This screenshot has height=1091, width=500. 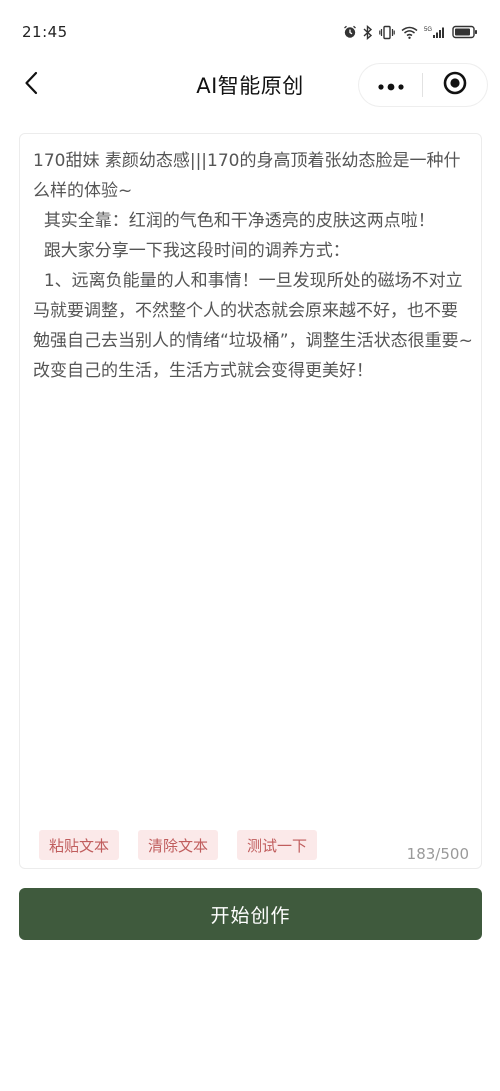 What do you see at coordinates (465, 32) in the screenshot?
I see `battery-icon` at bounding box center [465, 32].